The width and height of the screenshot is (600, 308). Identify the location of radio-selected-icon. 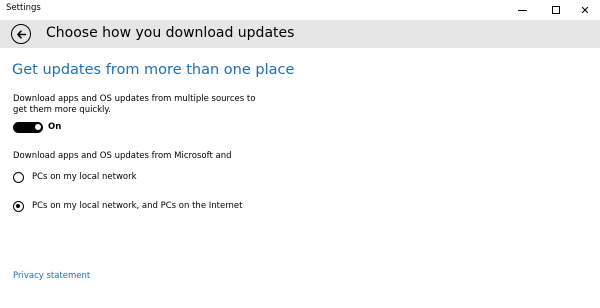
(18, 206).